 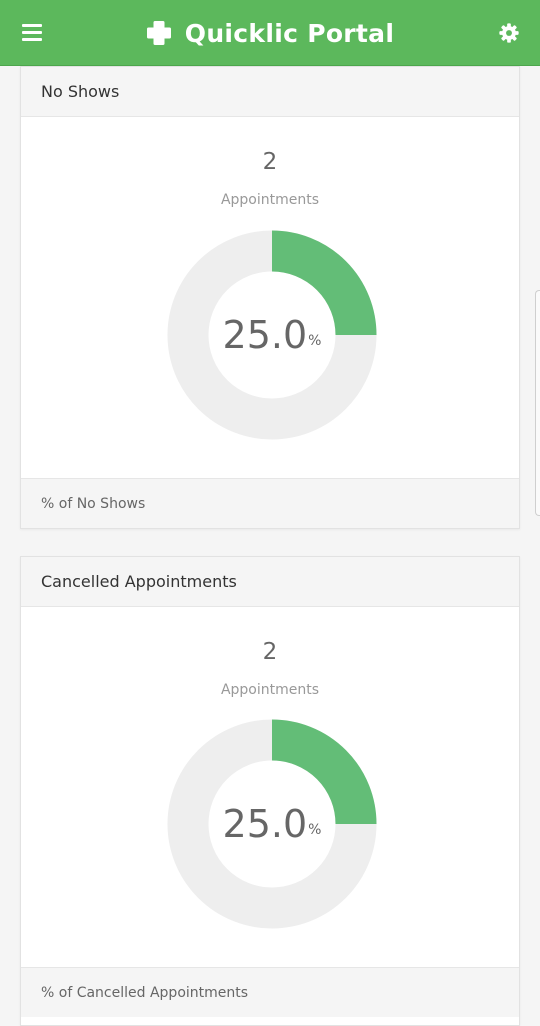 What do you see at coordinates (537, 403) in the screenshot?
I see `side-drawer-handle` at bounding box center [537, 403].